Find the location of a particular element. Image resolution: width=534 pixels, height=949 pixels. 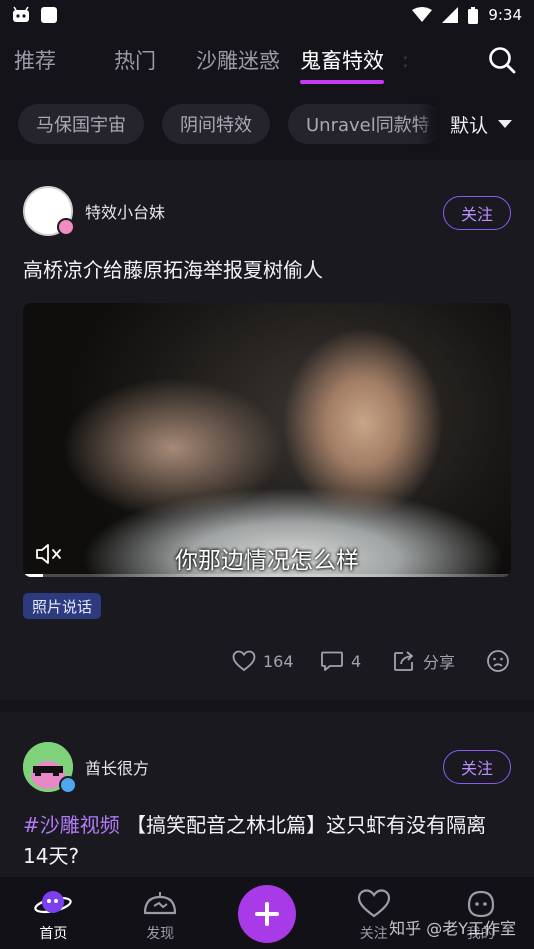

video-progress-bar is located at coordinates (267, 575).